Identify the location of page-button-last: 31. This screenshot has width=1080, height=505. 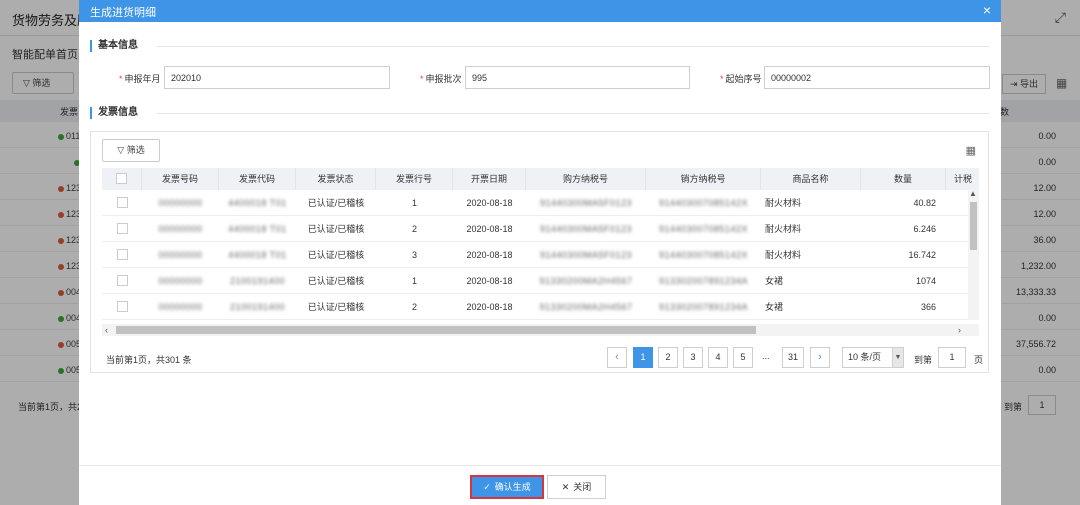
(793, 357).